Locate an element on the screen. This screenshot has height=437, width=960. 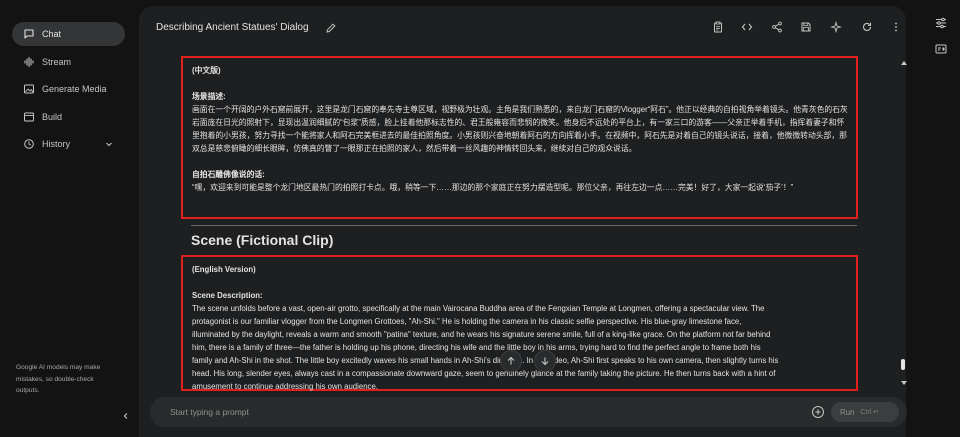
get-code-button is located at coordinates (747, 27).